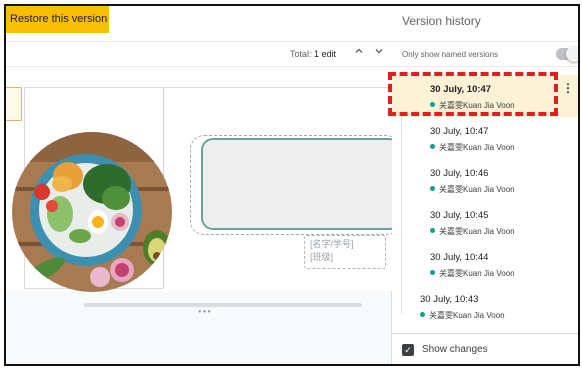  I want to click on named-versions-toggle, so click(567, 54).